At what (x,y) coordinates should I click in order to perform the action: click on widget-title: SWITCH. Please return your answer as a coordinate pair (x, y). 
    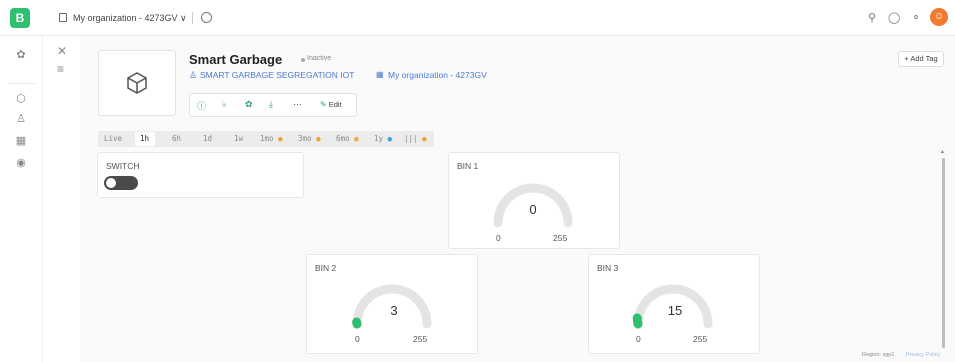
    Looking at the image, I should click on (123, 166).